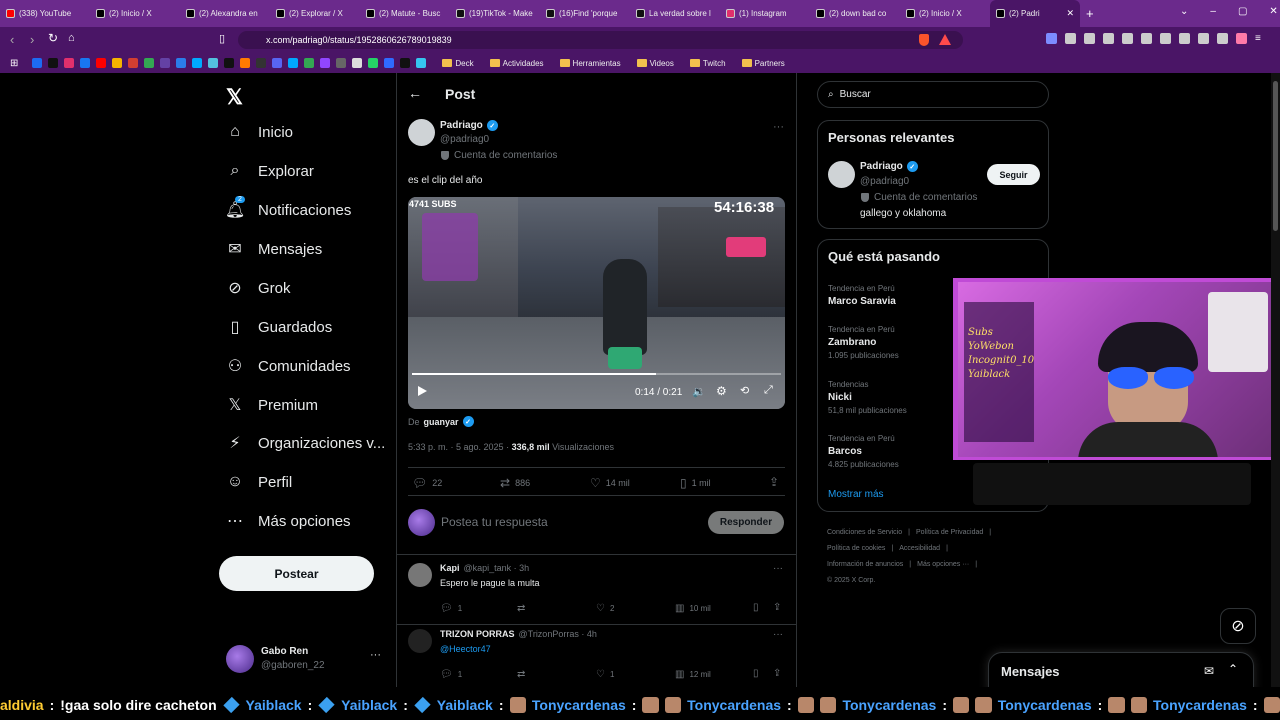 The image size is (1280, 720). Describe the element at coordinates (855, 13) in the screenshot. I see `browser-tab: (2) down bad co` at that location.